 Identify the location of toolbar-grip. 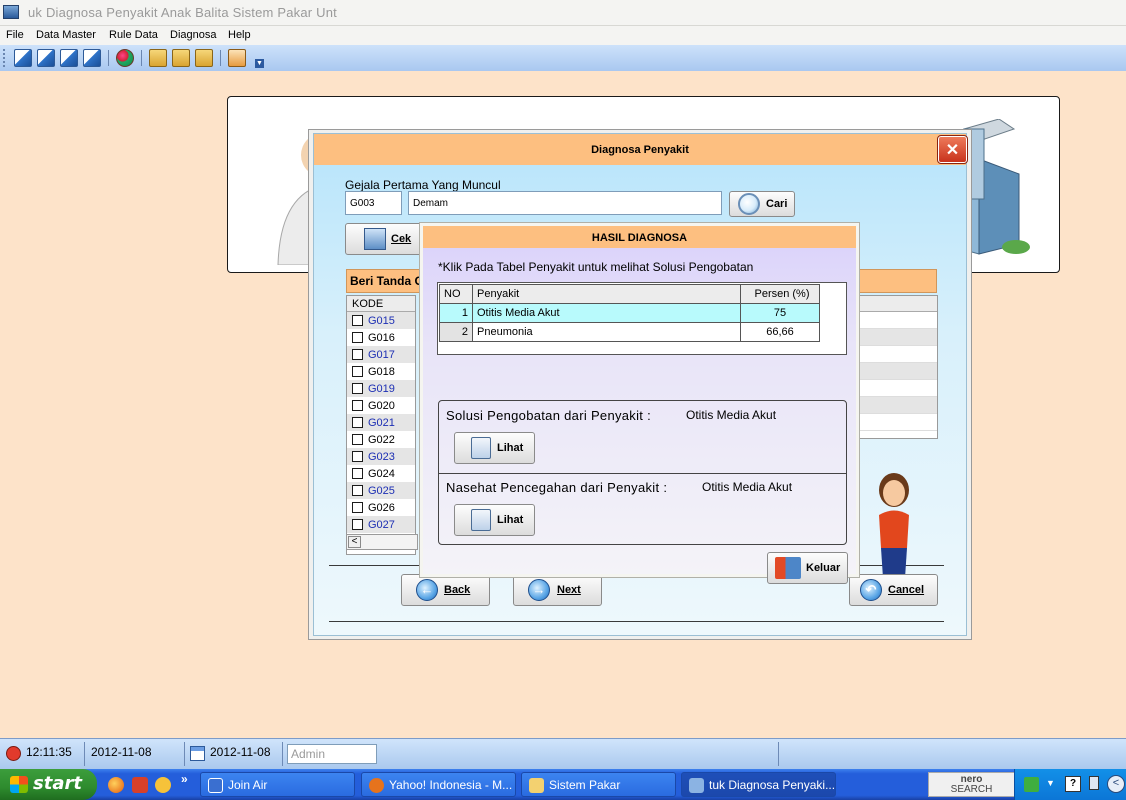
(4, 58).